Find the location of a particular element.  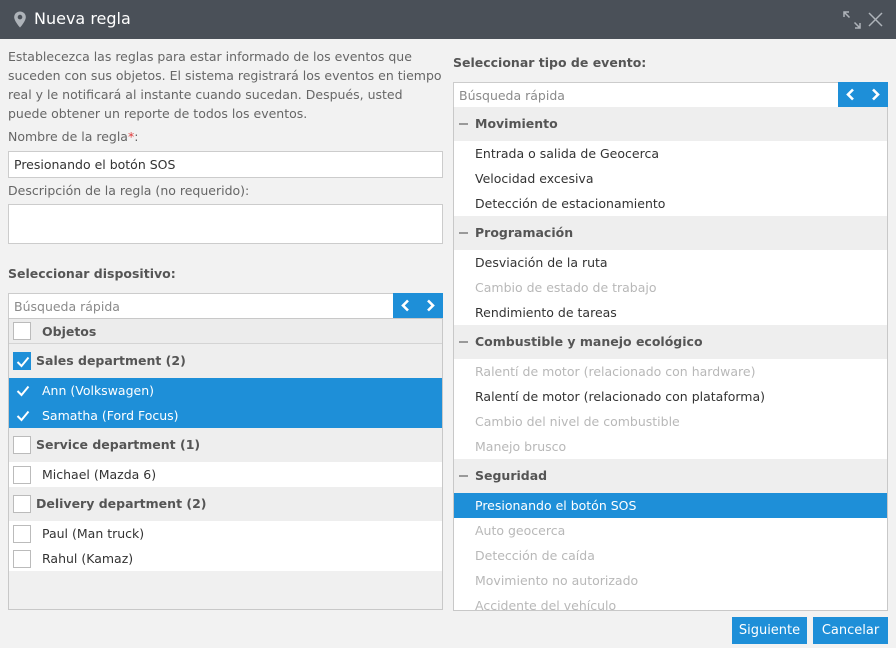

device-row: Samatha (Ford Focus) is located at coordinates (225, 415).